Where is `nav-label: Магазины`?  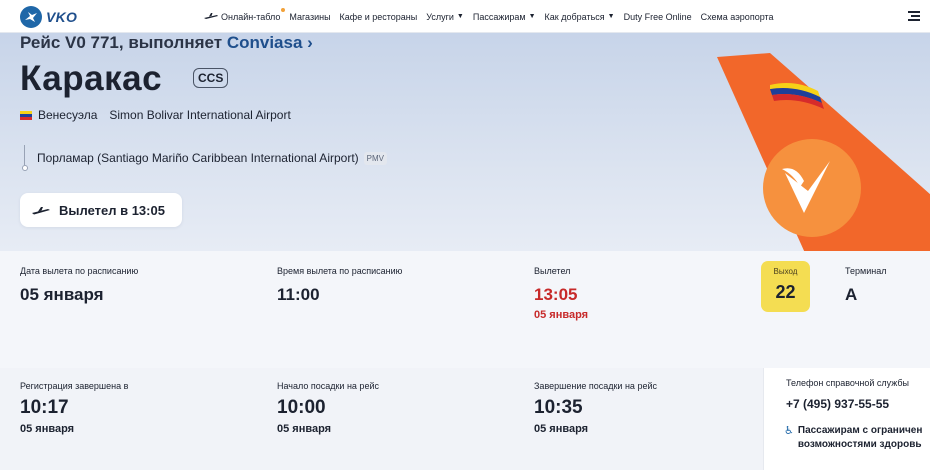 nav-label: Магазины is located at coordinates (310, 16).